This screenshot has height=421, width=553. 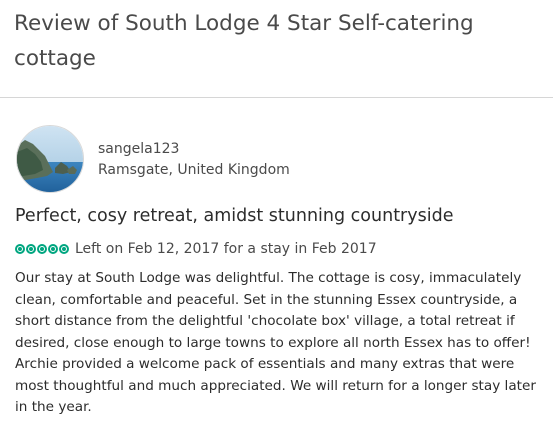 I want to click on reviewer-avatar, so click(x=50, y=159).